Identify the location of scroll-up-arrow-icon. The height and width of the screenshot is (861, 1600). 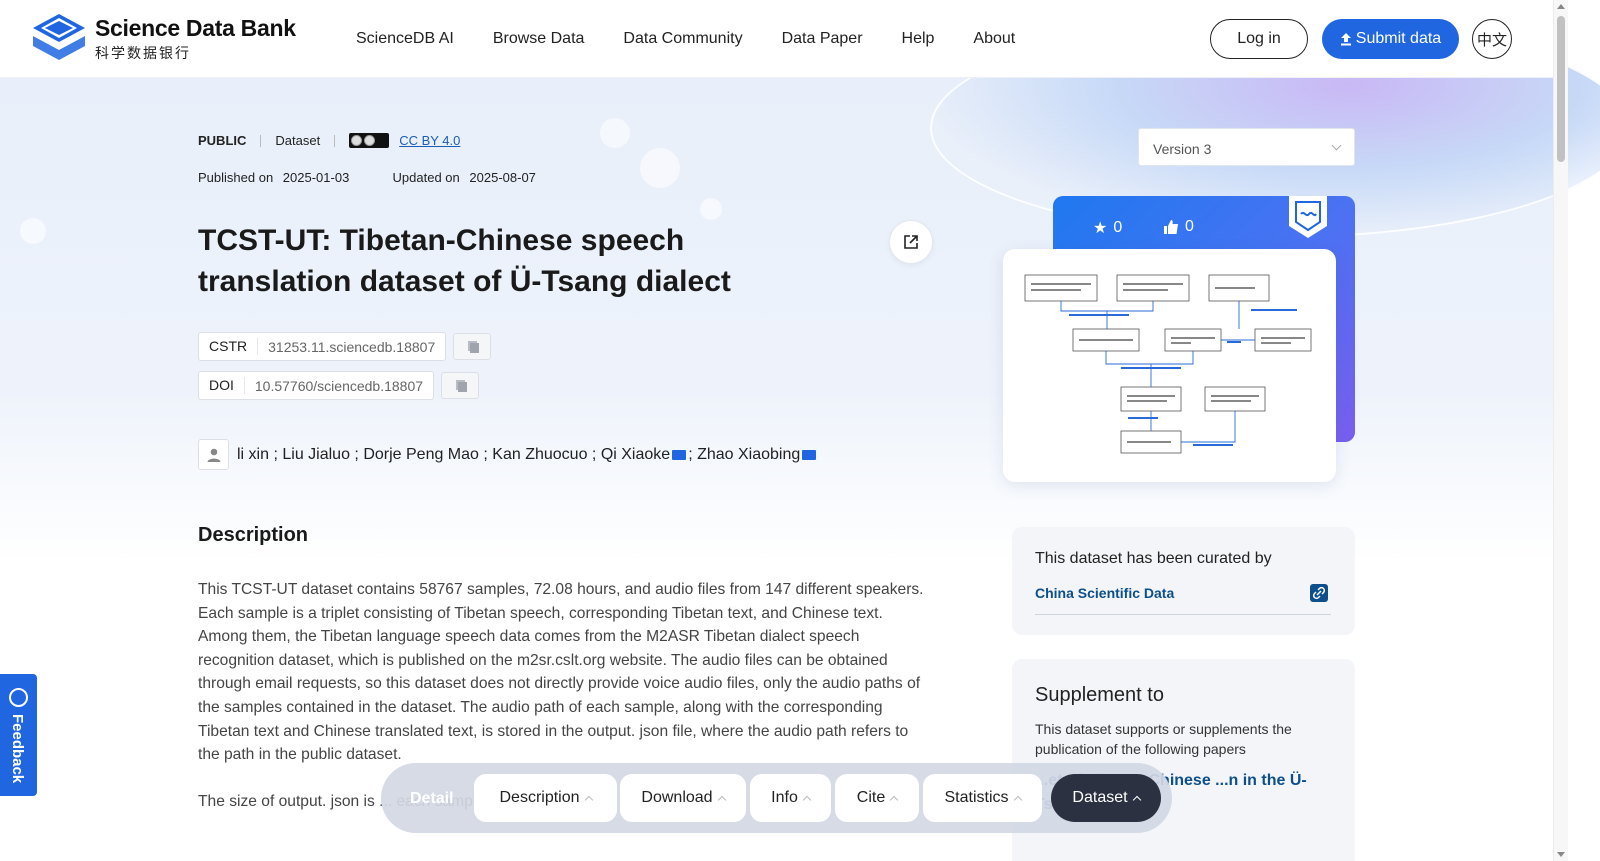
(1561, 6).